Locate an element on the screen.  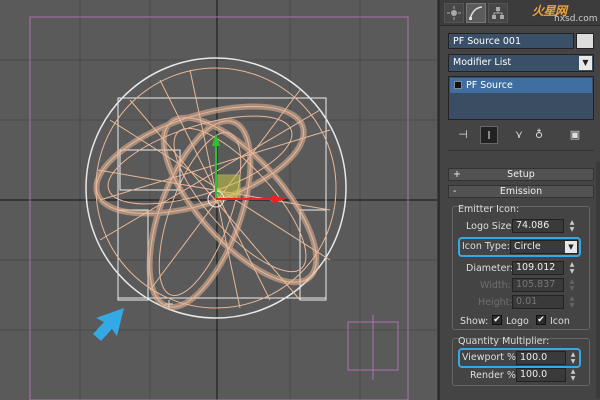
modifier-stack: PF Source is located at coordinates (521, 98).